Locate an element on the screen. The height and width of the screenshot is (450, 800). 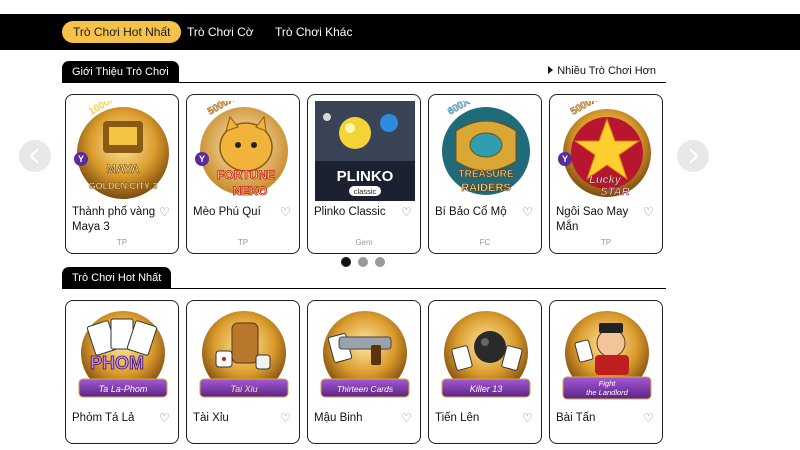
bai-tan-thumbnail: Fight the Landlord is located at coordinates (607, 355).